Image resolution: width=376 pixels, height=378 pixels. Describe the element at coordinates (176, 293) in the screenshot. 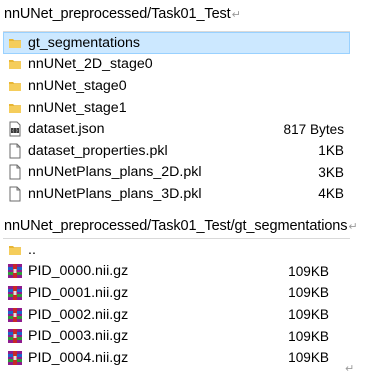

I see `listing2-item: PID_0001.nii.gz 109KB` at that location.